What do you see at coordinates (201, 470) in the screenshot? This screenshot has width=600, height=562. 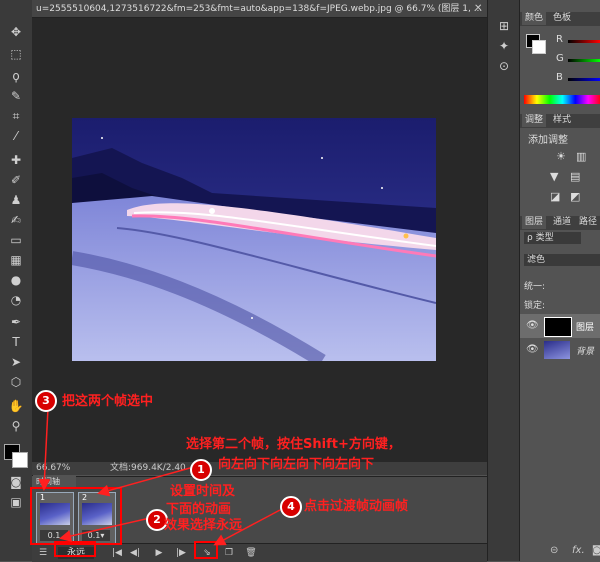 I see `step-1-badge: 1` at bounding box center [201, 470].